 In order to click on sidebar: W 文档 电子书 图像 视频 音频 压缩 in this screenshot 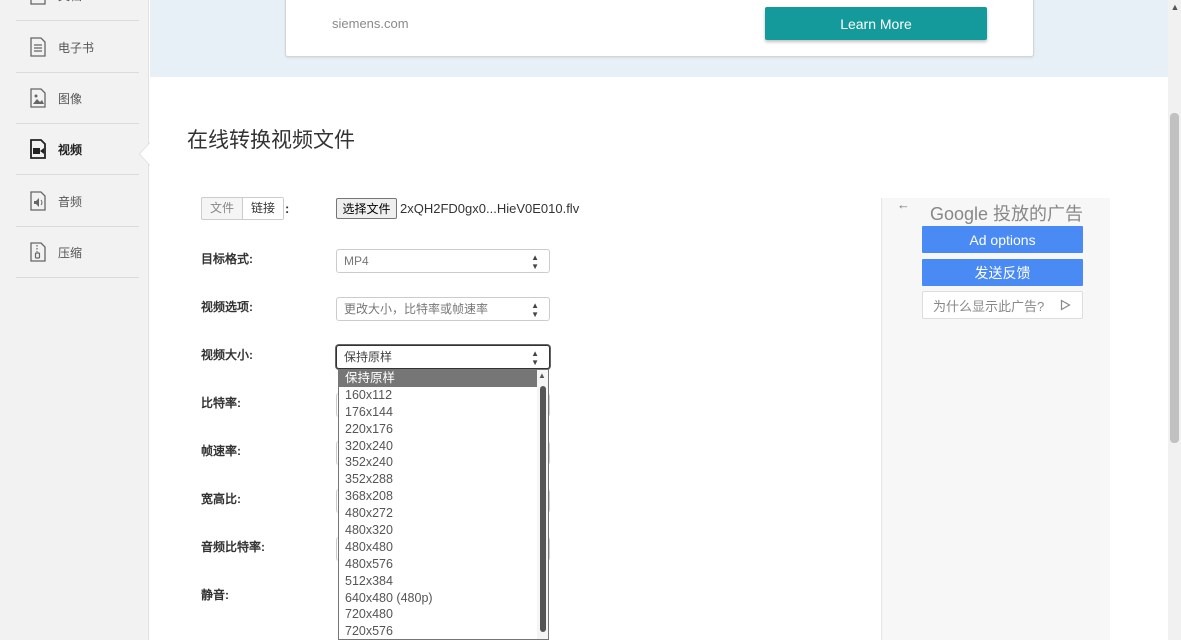, I will do `click(74, 320)`.